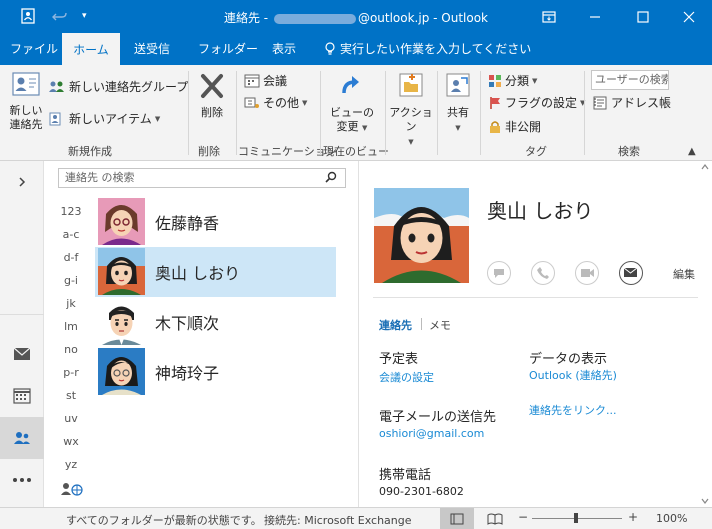  What do you see at coordinates (71, 395) in the screenshot?
I see `alpha-index-st: st` at bounding box center [71, 395].